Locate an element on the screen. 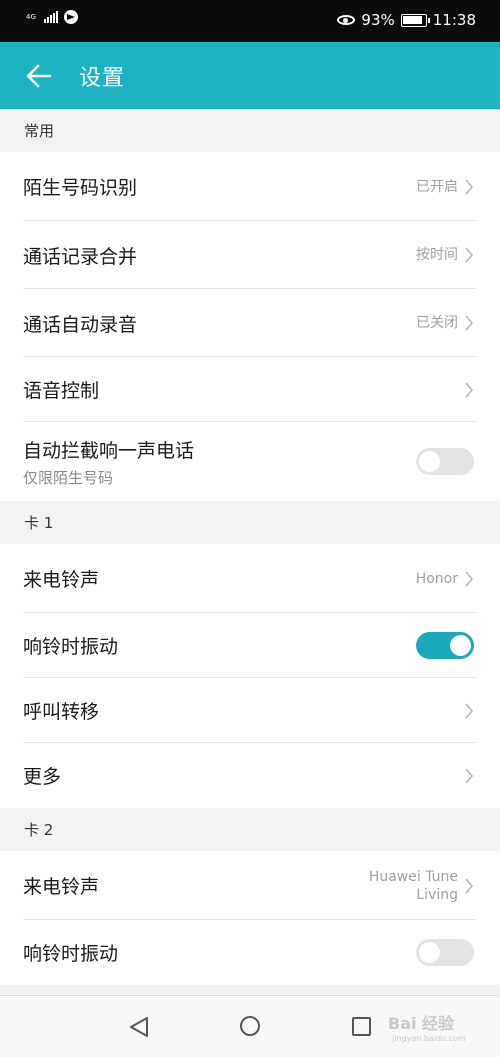  app-bar: 设置 is located at coordinates (250, 75).